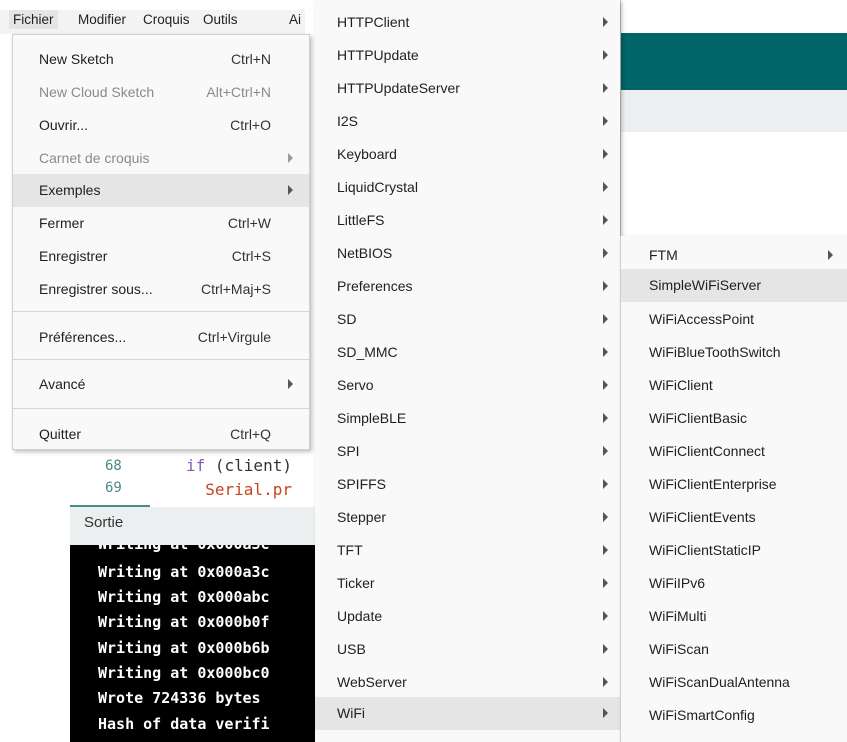  Describe the element at coordinates (734, 649) in the screenshot. I see `menu-item-wifiscan: WiFiScan` at that location.